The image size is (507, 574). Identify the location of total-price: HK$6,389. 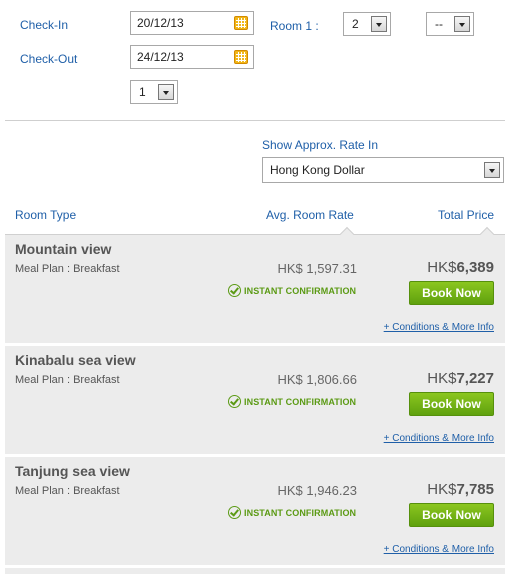
(460, 267).